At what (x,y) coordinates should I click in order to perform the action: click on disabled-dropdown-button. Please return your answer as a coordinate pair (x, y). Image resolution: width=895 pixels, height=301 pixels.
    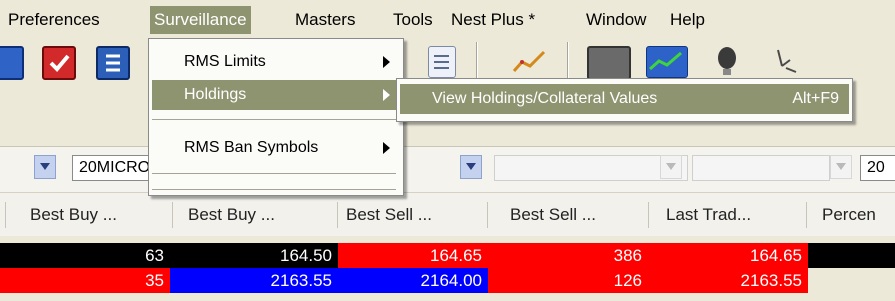
    Looking at the image, I should click on (671, 167).